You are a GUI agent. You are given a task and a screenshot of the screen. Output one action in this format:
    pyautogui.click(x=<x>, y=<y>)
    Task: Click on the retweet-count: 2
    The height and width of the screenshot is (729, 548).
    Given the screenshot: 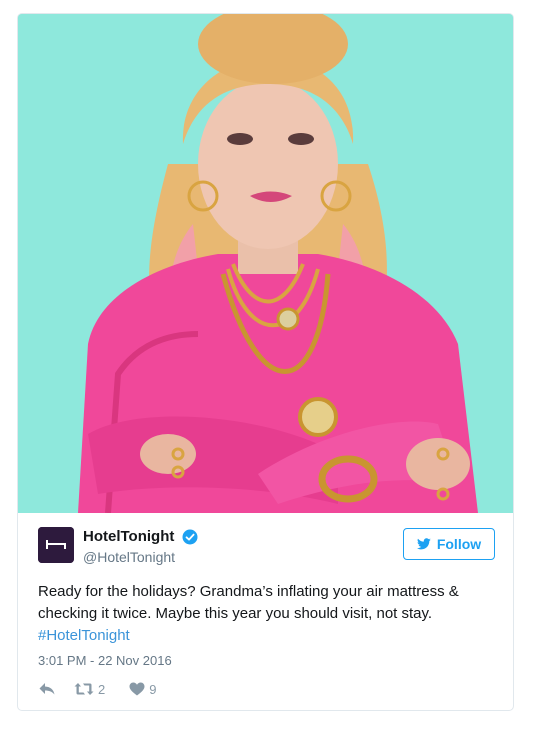 What is the action you would take?
    pyautogui.click(x=102, y=689)
    